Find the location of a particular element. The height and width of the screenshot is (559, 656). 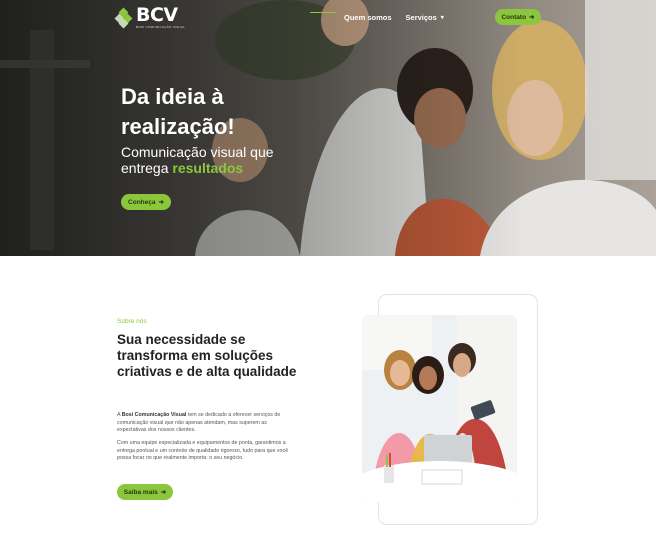

nav-item-label: Quem somos is located at coordinates (368, 17).